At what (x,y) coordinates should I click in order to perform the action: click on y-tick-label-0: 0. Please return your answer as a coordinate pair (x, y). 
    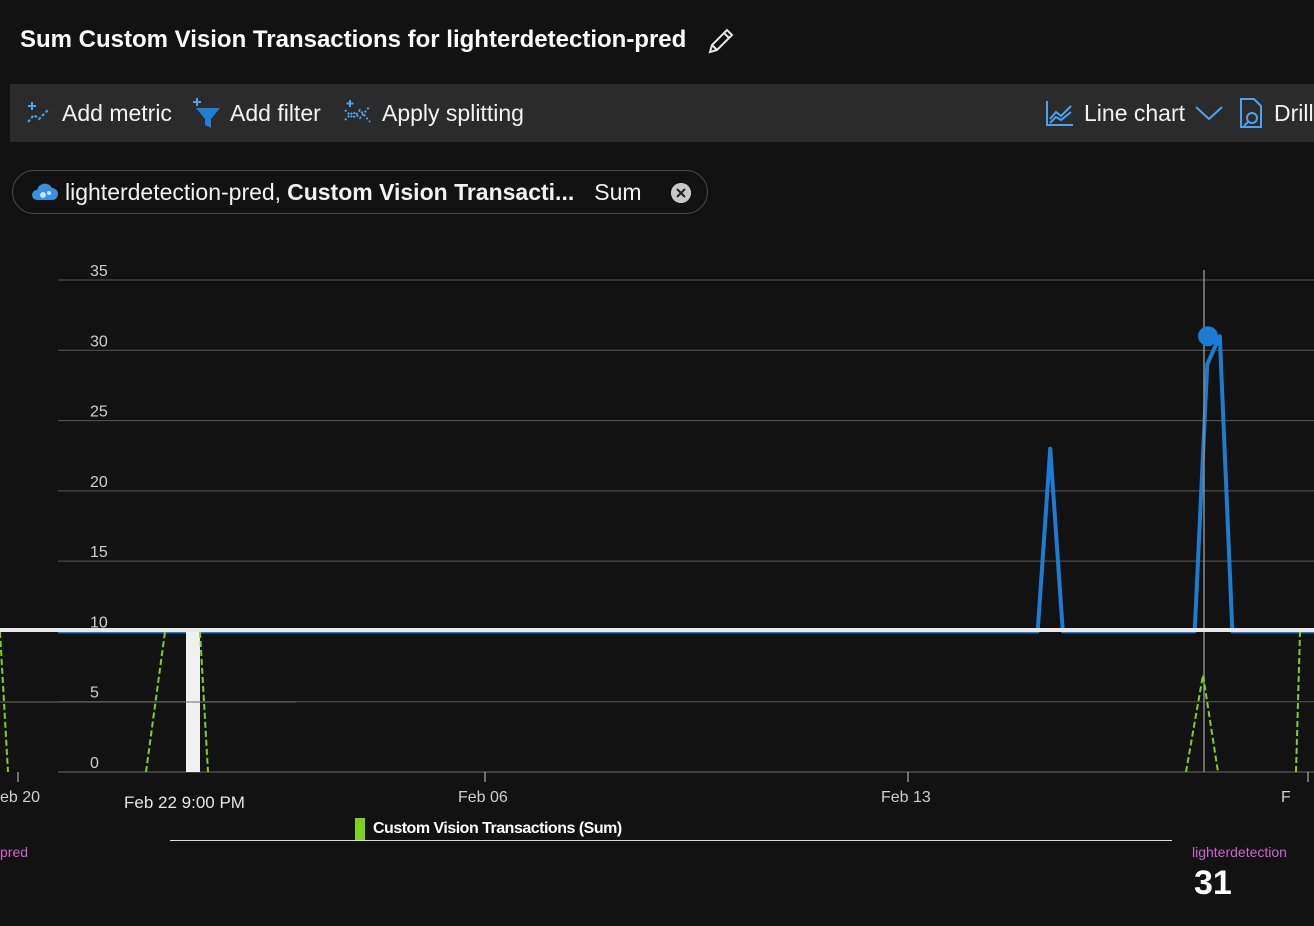
    Looking at the image, I should click on (94, 763).